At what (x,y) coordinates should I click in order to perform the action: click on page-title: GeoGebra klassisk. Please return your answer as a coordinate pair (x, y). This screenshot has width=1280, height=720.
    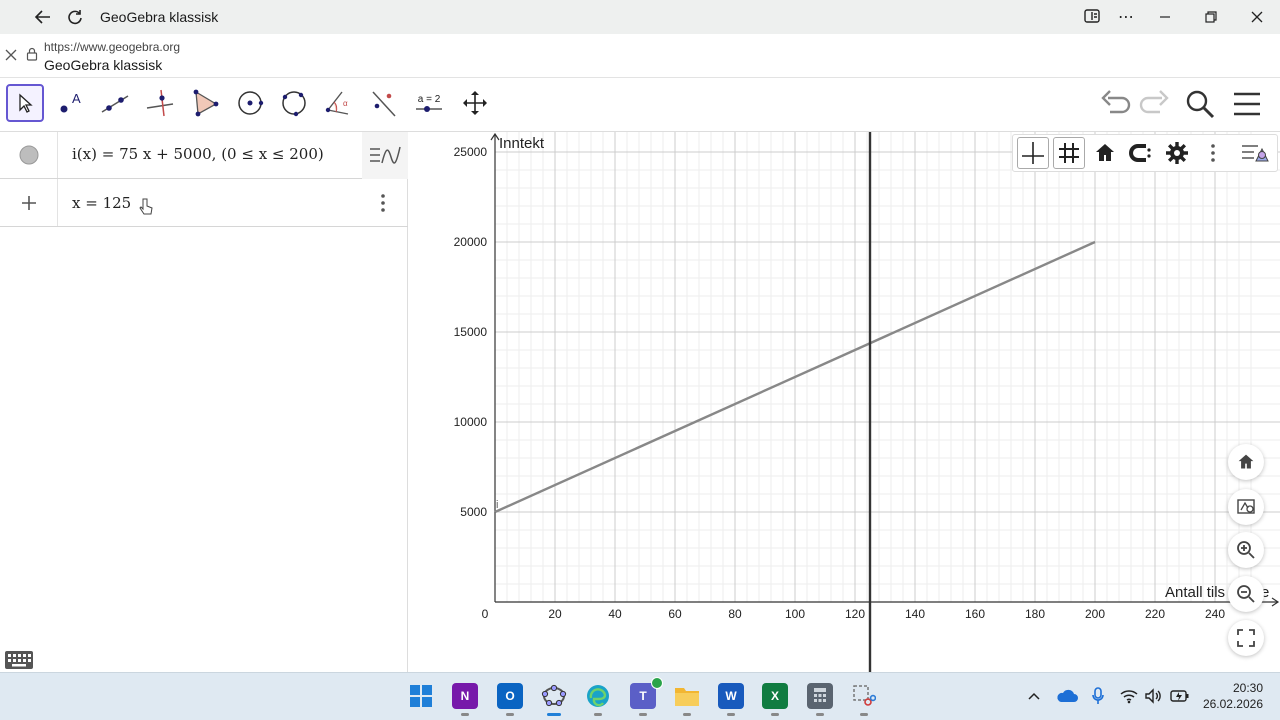
    Looking at the image, I should click on (103, 65).